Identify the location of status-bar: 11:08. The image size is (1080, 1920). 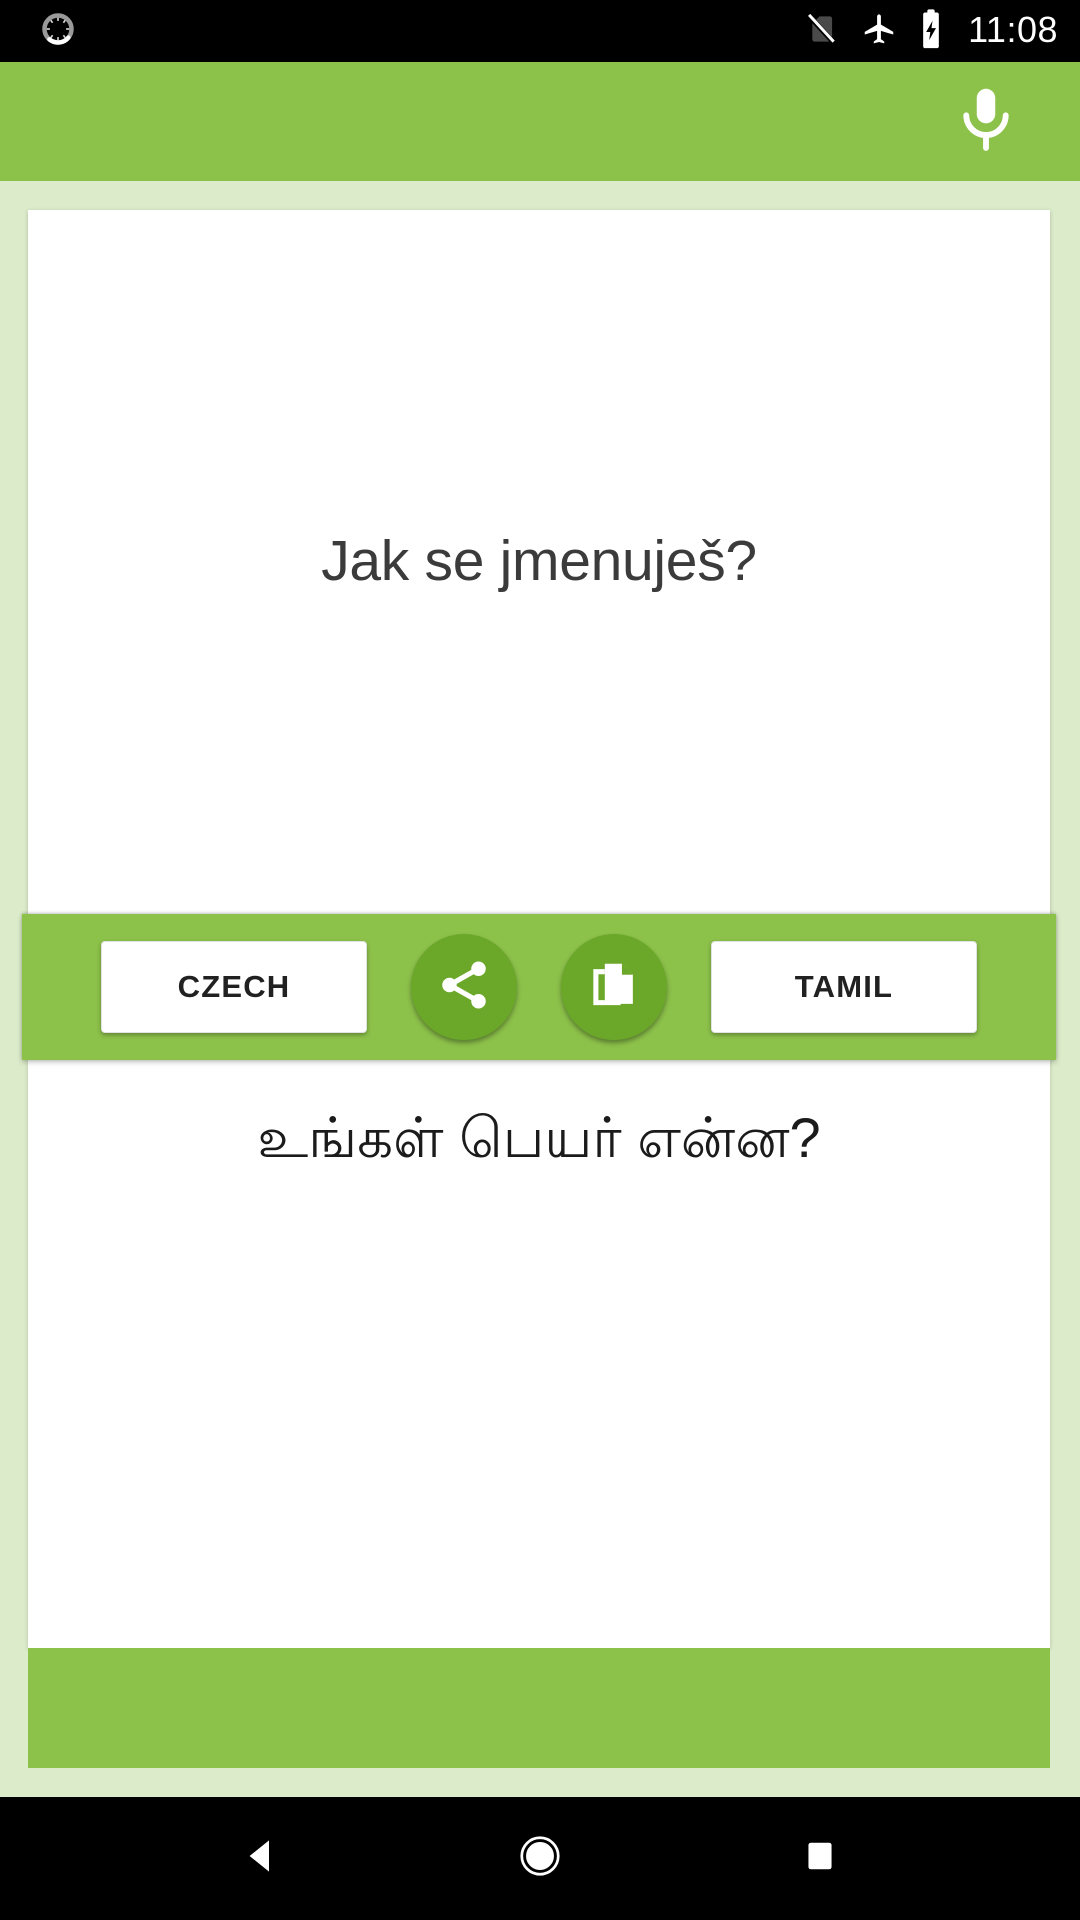
(540, 31).